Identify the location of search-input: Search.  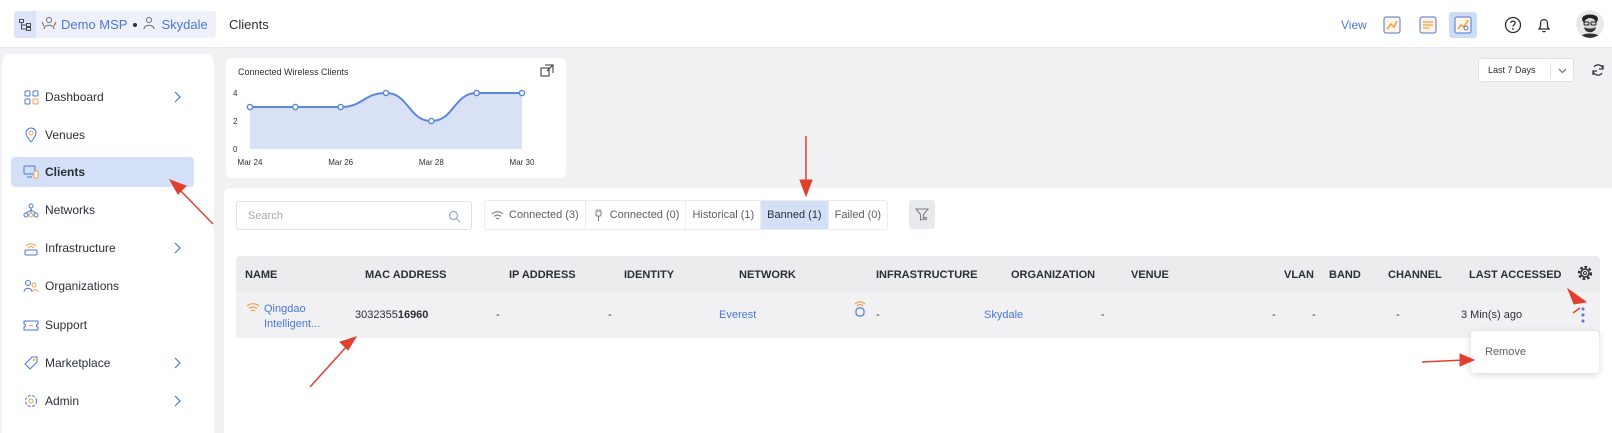
(354, 215).